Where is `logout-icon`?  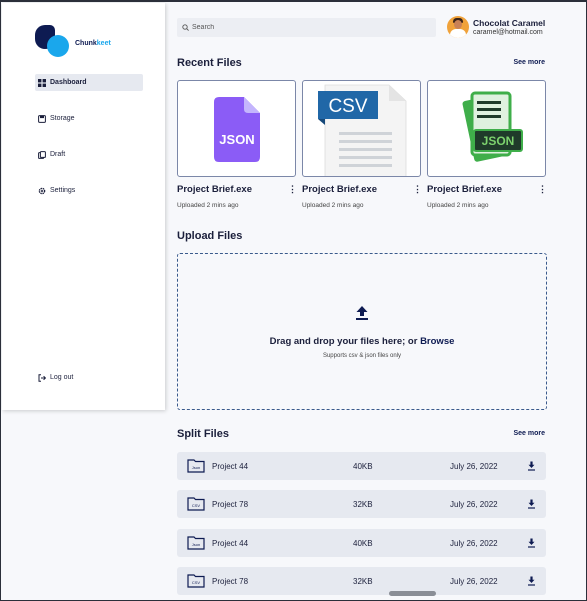 logout-icon is located at coordinates (42, 377).